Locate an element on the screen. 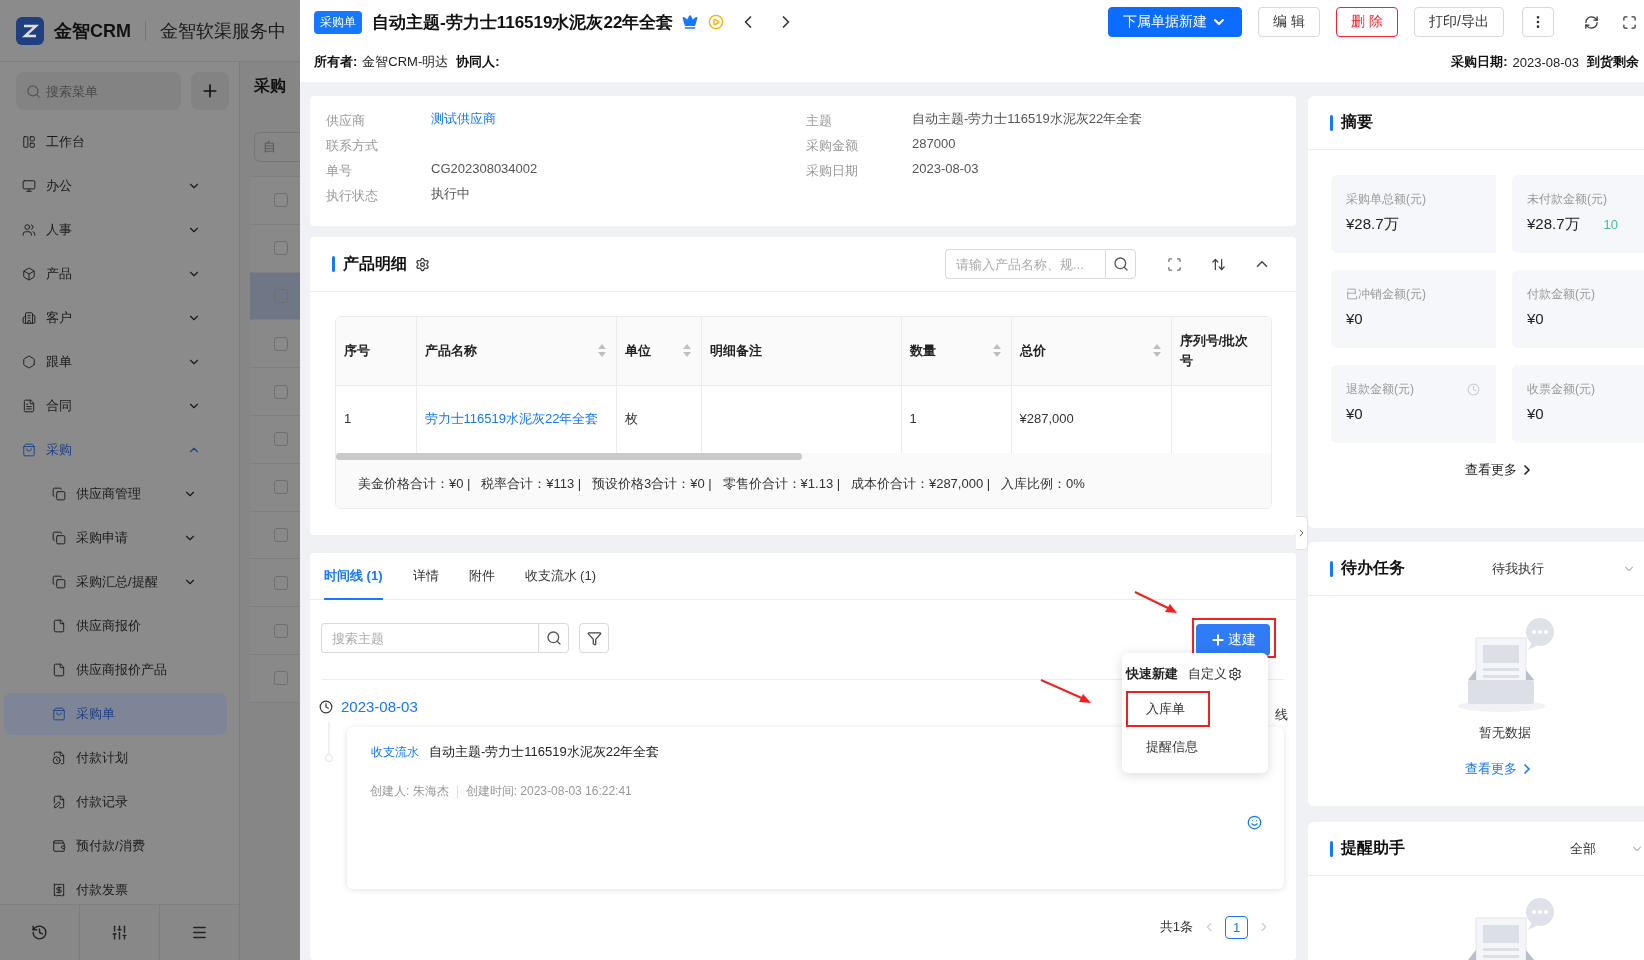  menu-item: 合同 is located at coordinates (119, 406).